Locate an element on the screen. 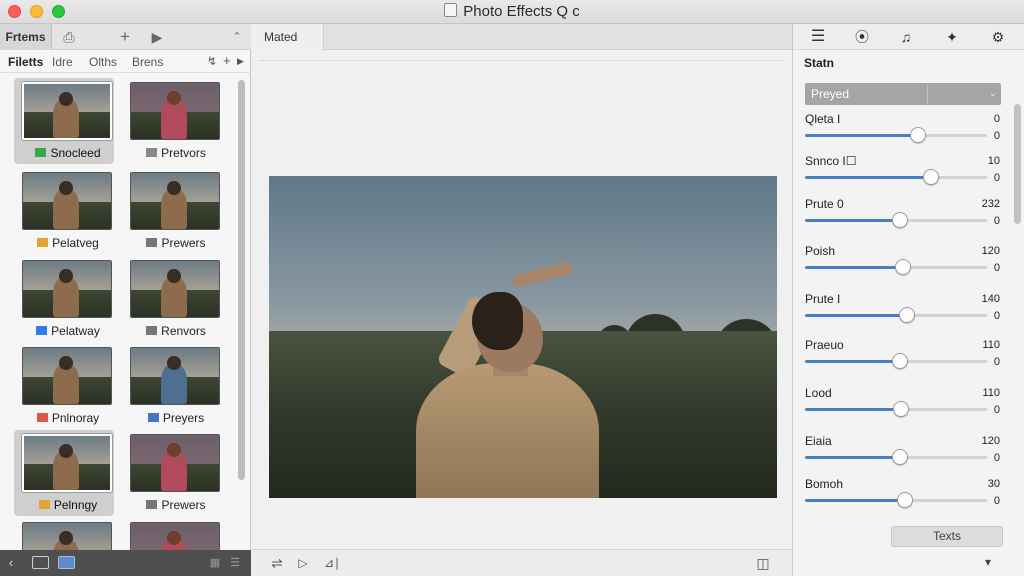 This screenshot has width=1024, height=576. right-scrollbar is located at coordinates (1017, 164).